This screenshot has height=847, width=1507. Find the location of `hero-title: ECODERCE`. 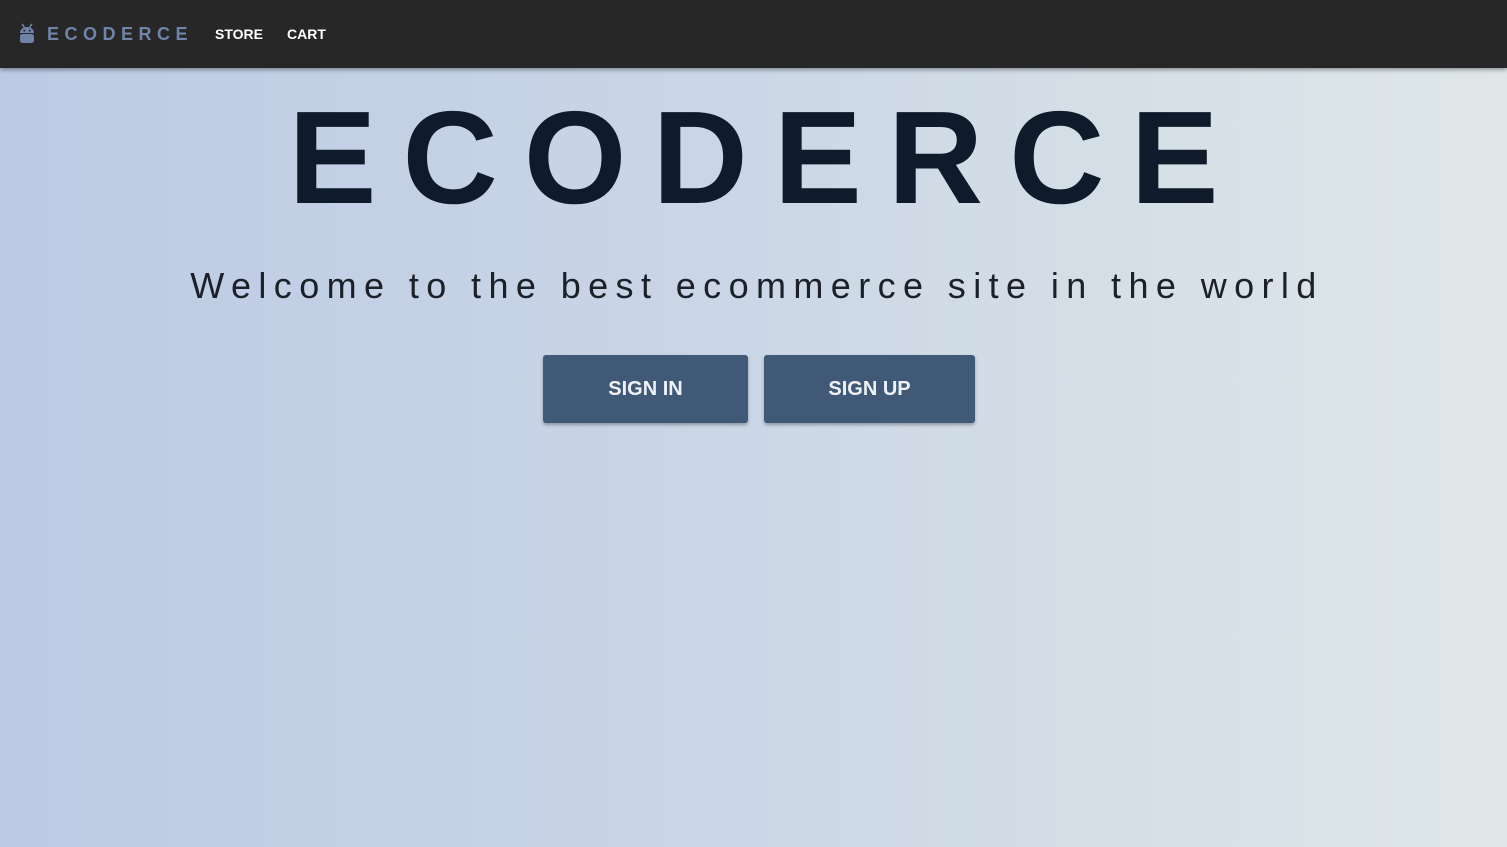

hero-title: ECODERCE is located at coordinates (766, 157).